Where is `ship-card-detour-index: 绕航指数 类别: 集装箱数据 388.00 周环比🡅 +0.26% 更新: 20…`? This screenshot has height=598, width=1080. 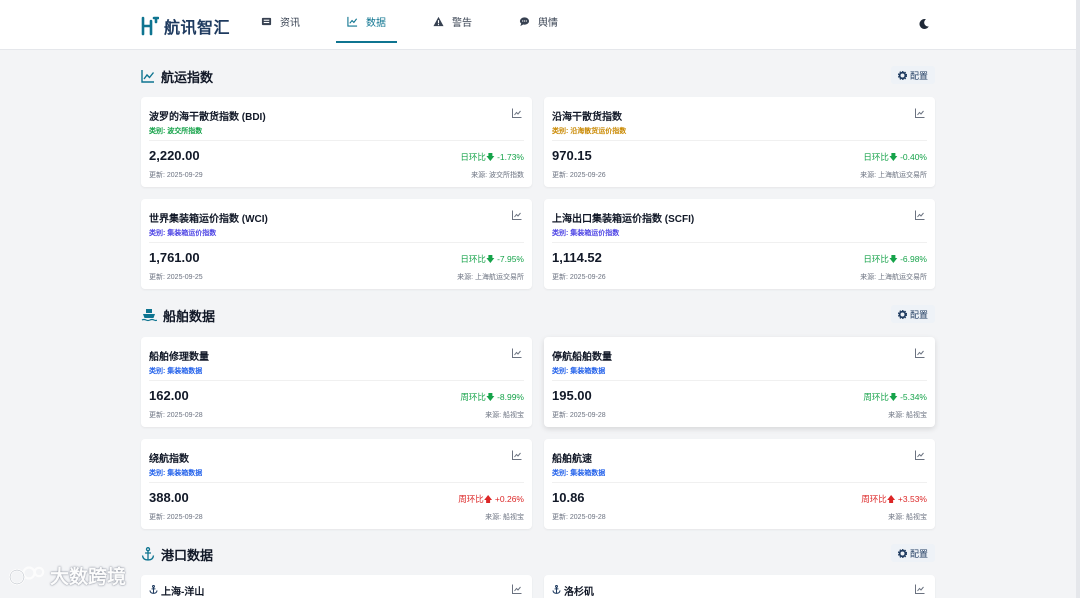
ship-card-detour-index: 绕航指数 类别: 集装箱数据 388.00 周环比🡅 +0.26% 更新: 20… is located at coordinates (336, 484).